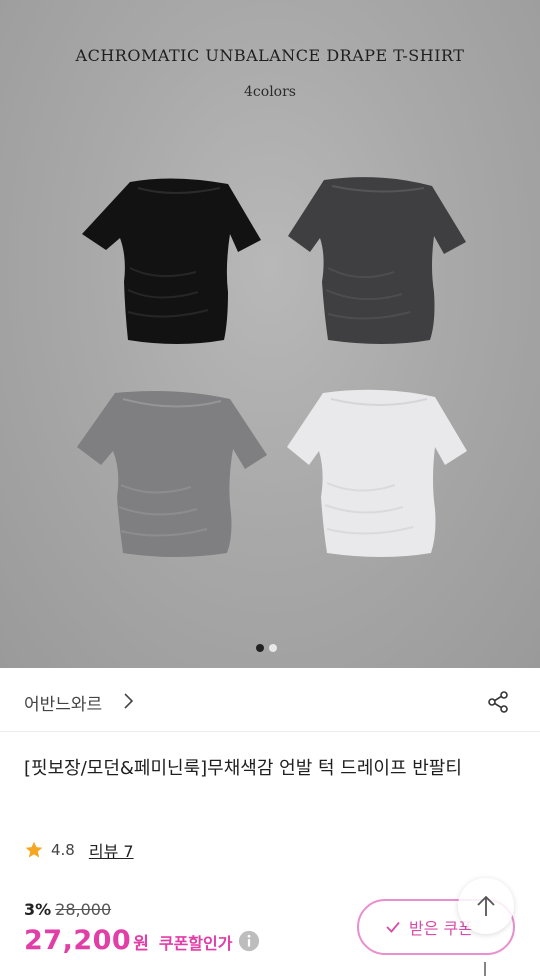  Describe the element at coordinates (380, 472) in the screenshot. I see `white-shirt-image` at that location.